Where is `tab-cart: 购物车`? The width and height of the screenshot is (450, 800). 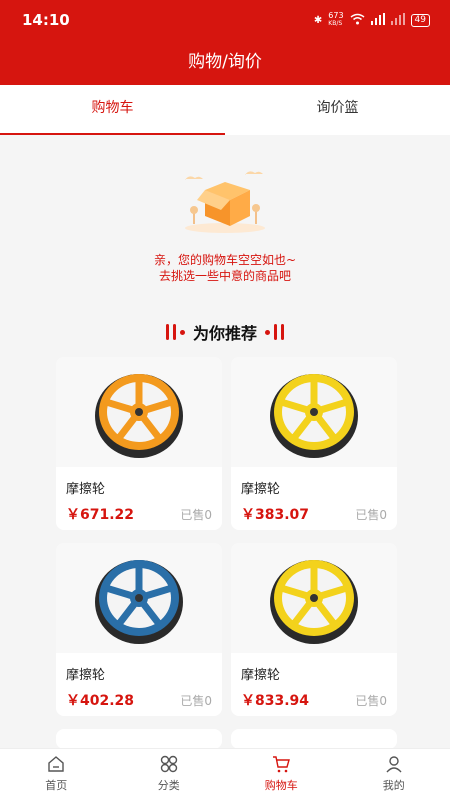
tab-cart: 购物车 is located at coordinates (112, 110).